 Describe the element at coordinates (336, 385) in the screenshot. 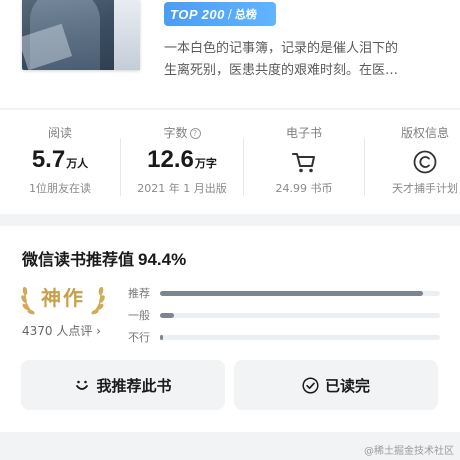

I see `finished-reading-button: 已读完` at that location.